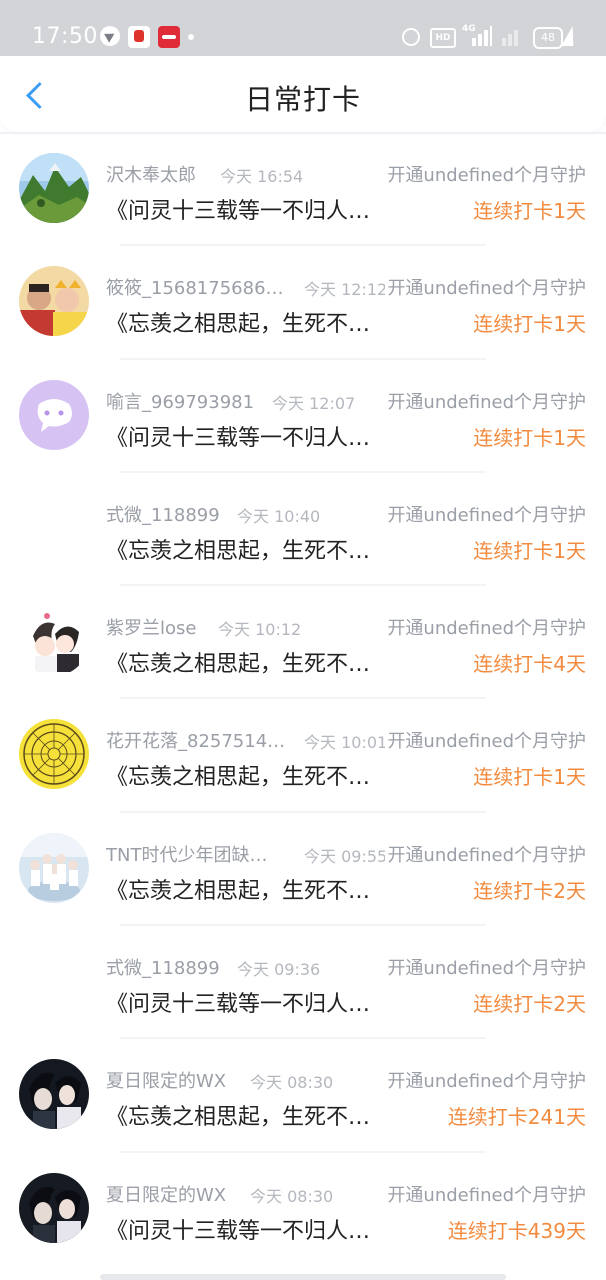  I want to click on status-time: 17:50, so click(65, 36).